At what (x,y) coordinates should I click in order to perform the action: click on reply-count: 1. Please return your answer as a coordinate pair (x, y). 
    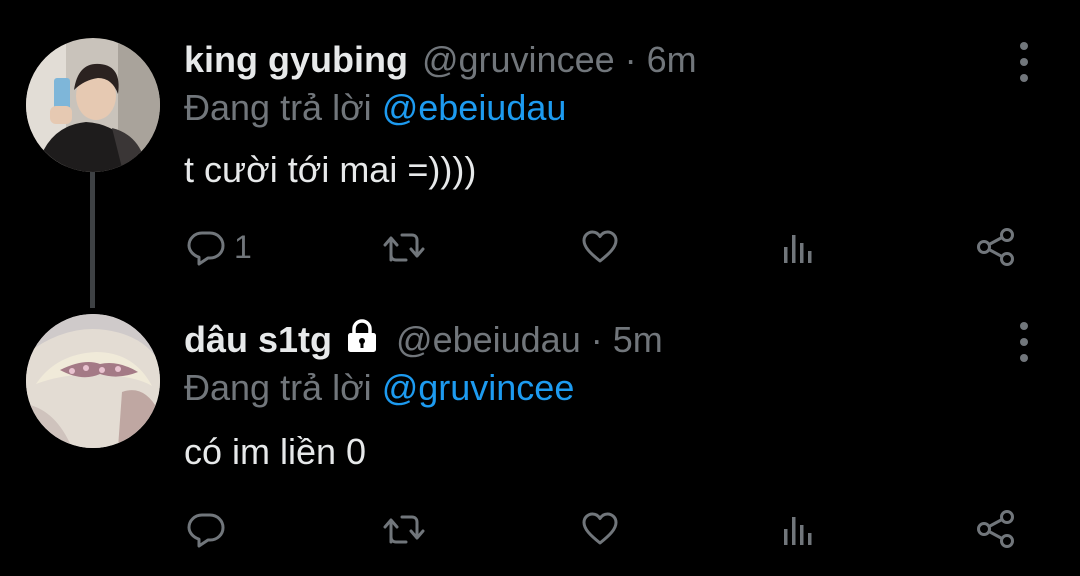
    Looking at the image, I should click on (243, 246).